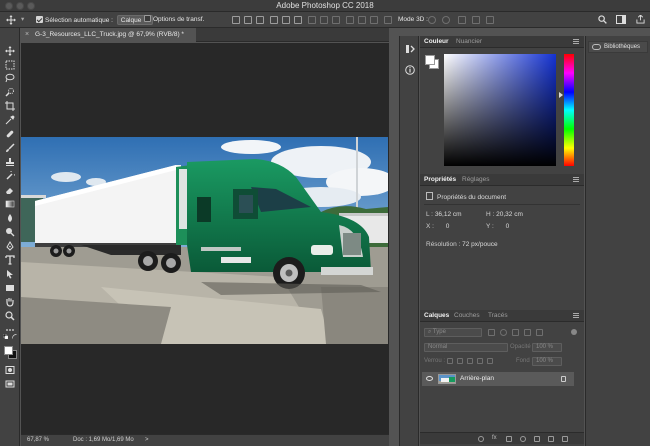 The height and width of the screenshot is (446, 650). What do you see at coordinates (10, 176) in the screenshot?
I see `history-brush-tool-icon` at bounding box center [10, 176].